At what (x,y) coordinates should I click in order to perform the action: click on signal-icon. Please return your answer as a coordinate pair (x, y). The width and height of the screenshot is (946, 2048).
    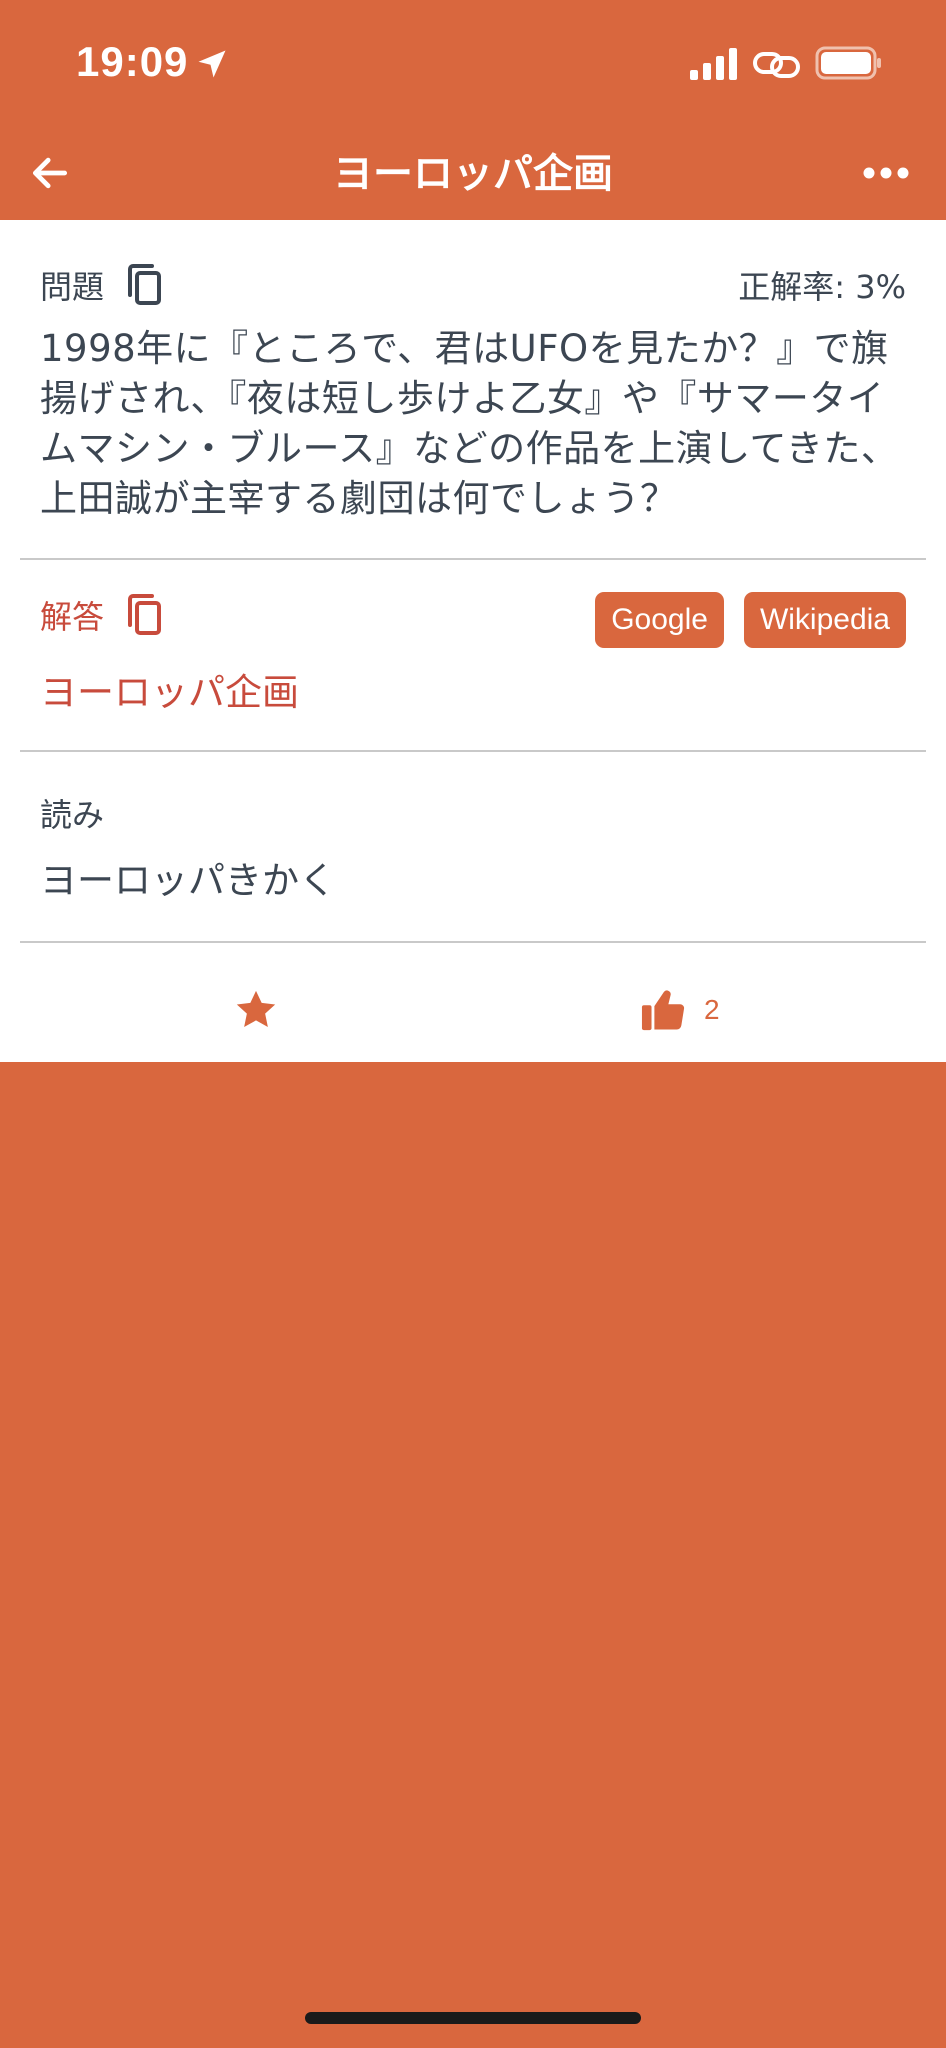
    Looking at the image, I should click on (713, 64).